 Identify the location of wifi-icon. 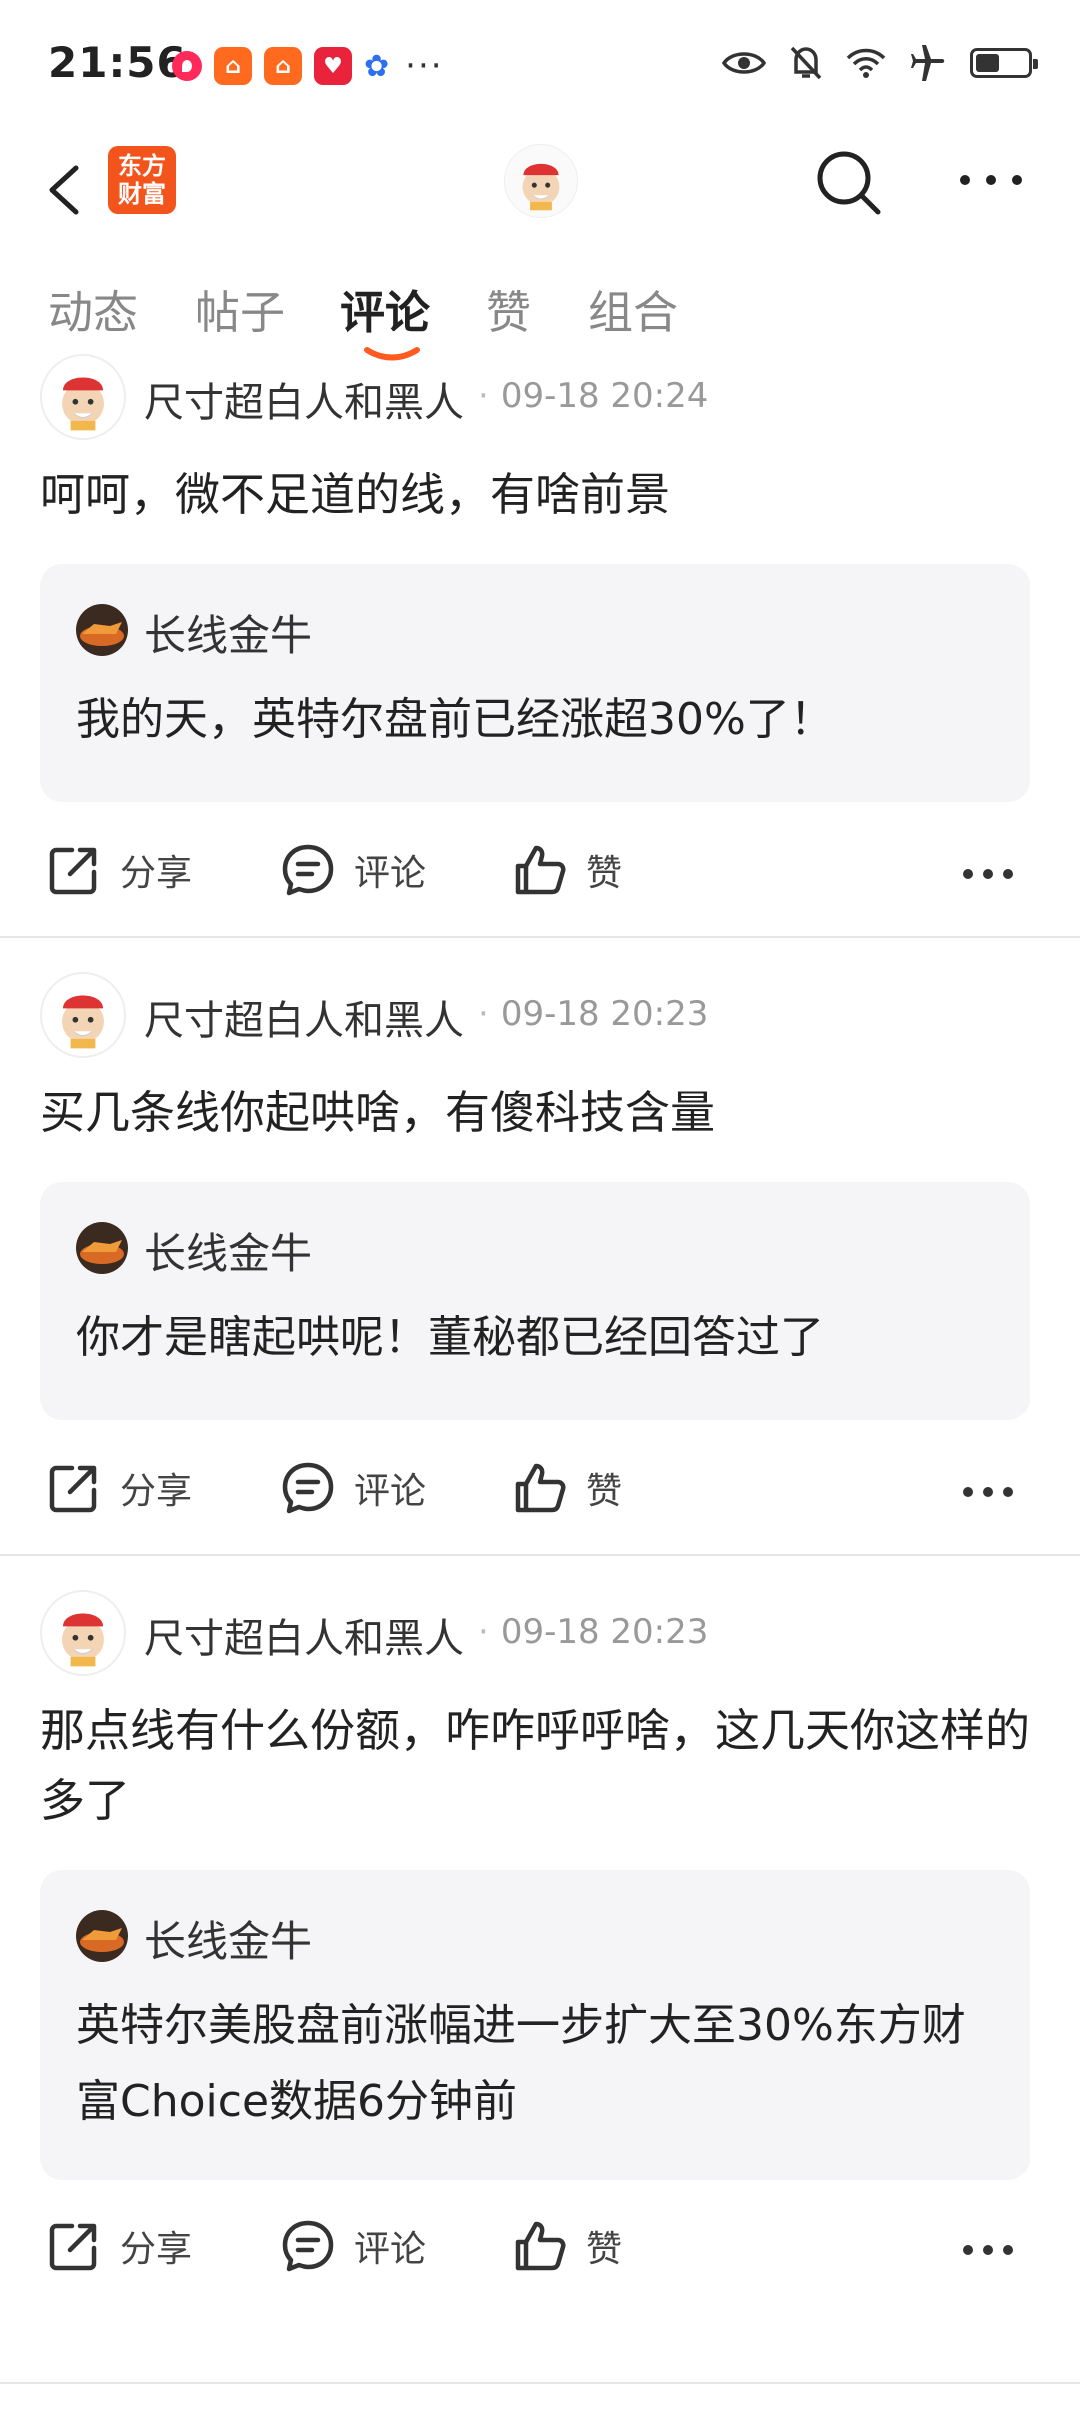
(866, 63).